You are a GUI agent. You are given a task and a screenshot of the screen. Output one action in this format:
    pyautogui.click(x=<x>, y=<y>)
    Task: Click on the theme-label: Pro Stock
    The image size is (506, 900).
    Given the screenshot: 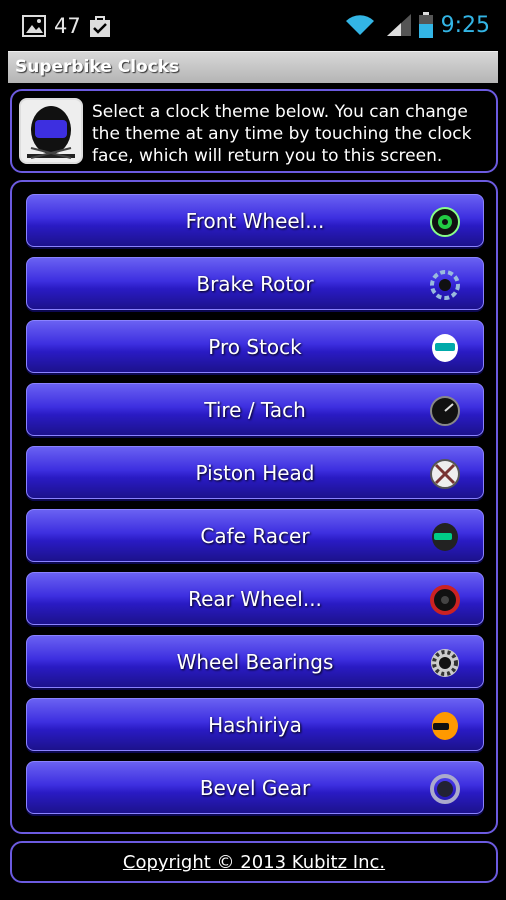 What is the action you would take?
    pyautogui.click(x=255, y=347)
    